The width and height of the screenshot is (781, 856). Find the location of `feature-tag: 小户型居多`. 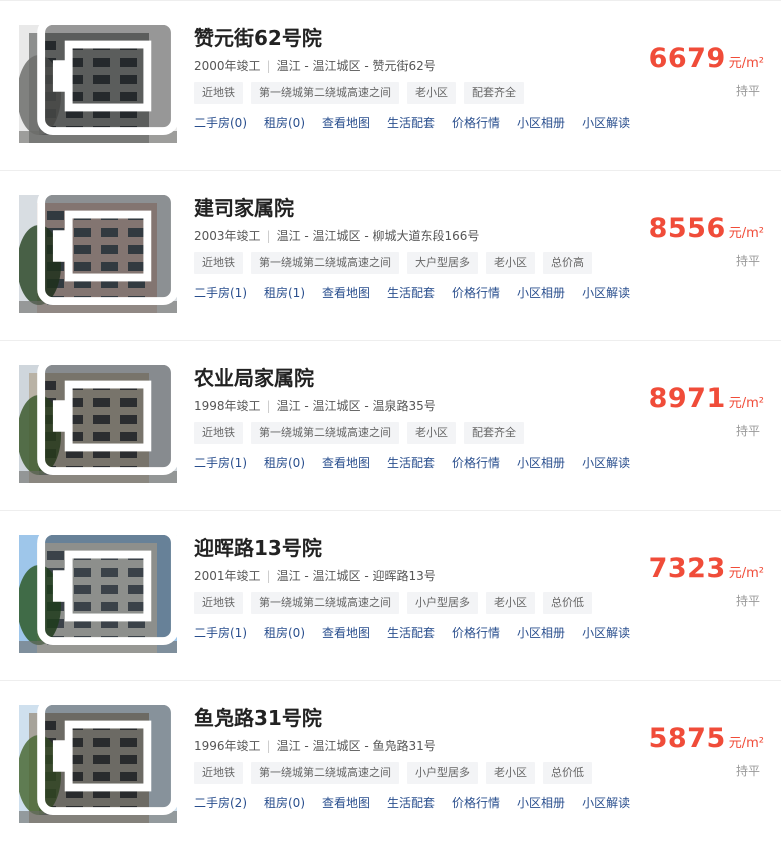

feature-tag: 小户型居多 is located at coordinates (442, 773).